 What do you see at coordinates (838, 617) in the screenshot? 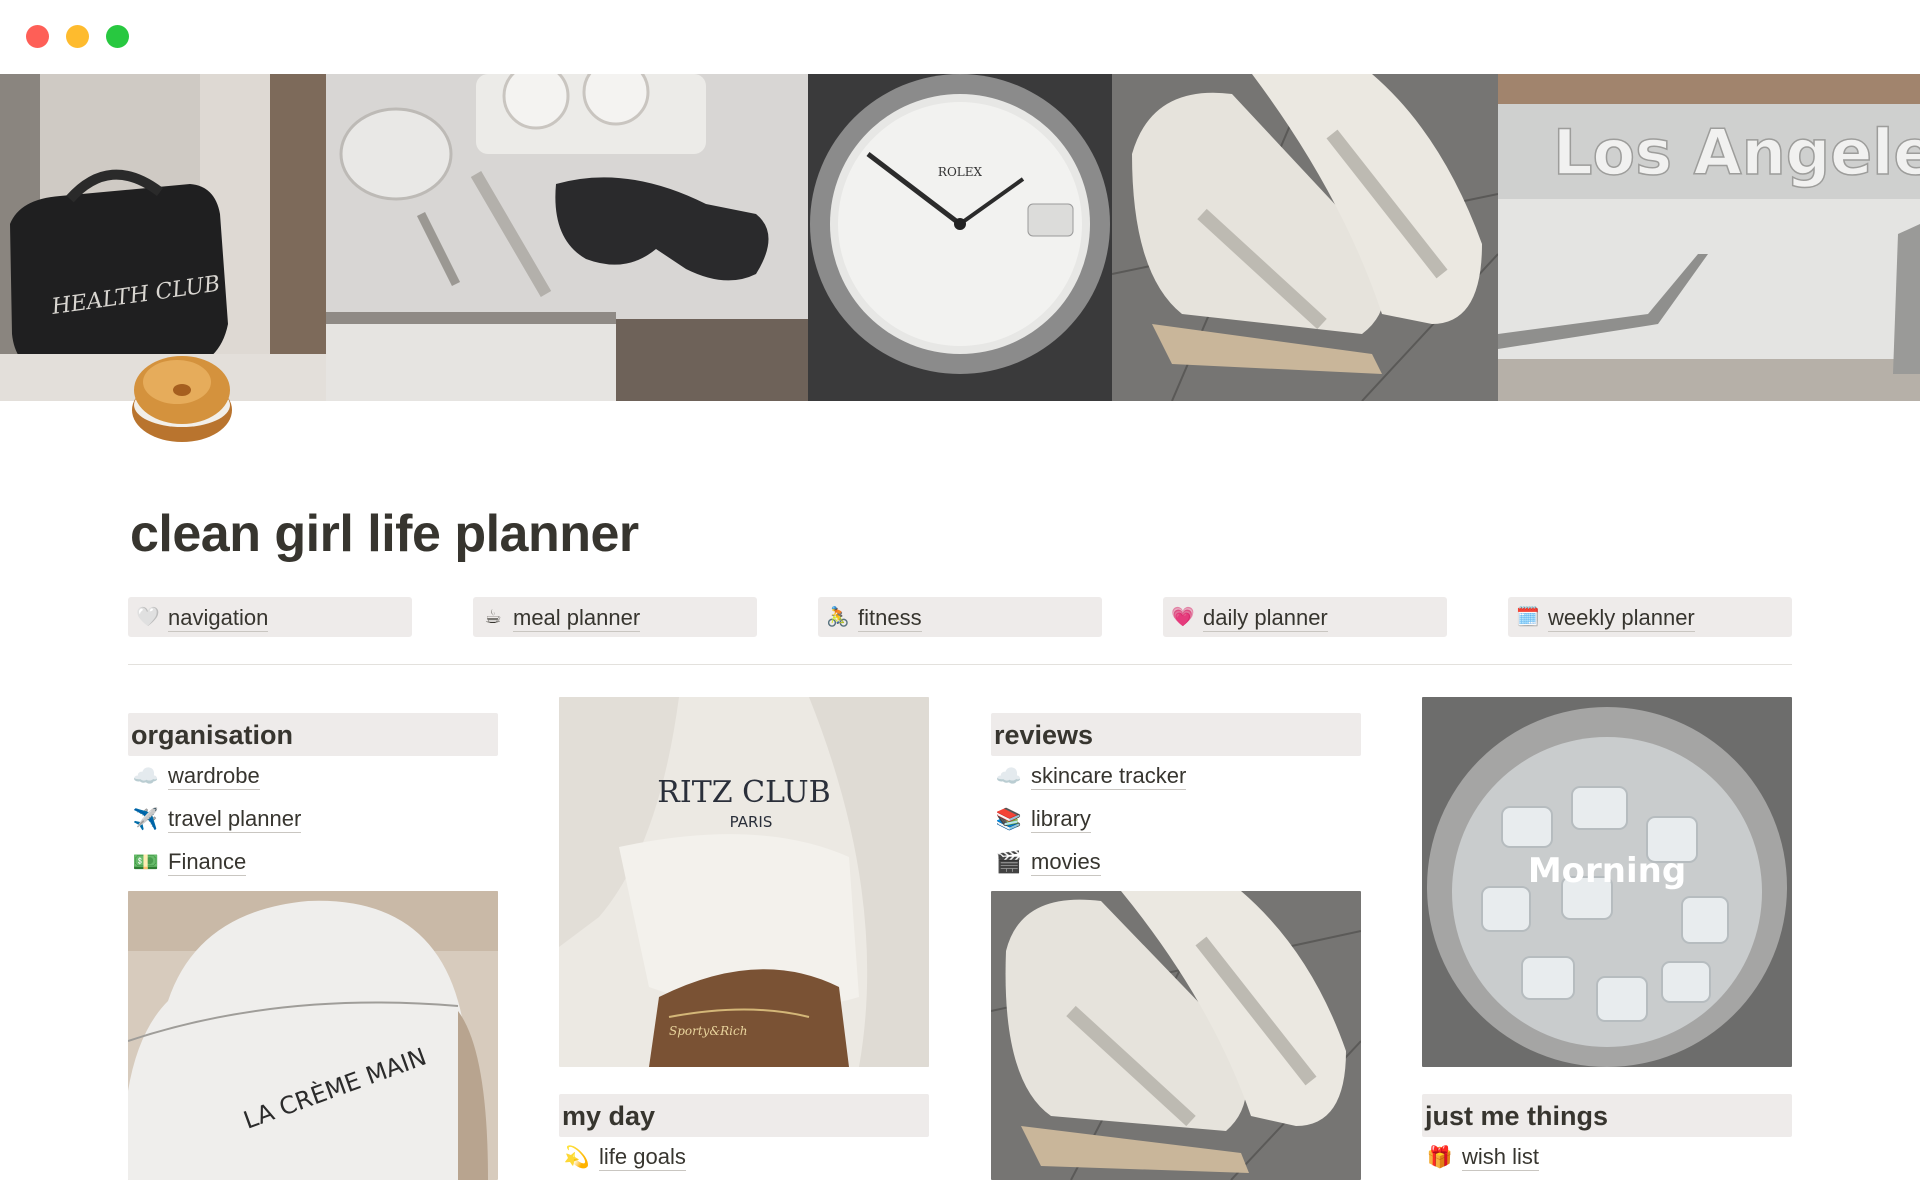
I see `cyclist-icon: 🚴` at bounding box center [838, 617].